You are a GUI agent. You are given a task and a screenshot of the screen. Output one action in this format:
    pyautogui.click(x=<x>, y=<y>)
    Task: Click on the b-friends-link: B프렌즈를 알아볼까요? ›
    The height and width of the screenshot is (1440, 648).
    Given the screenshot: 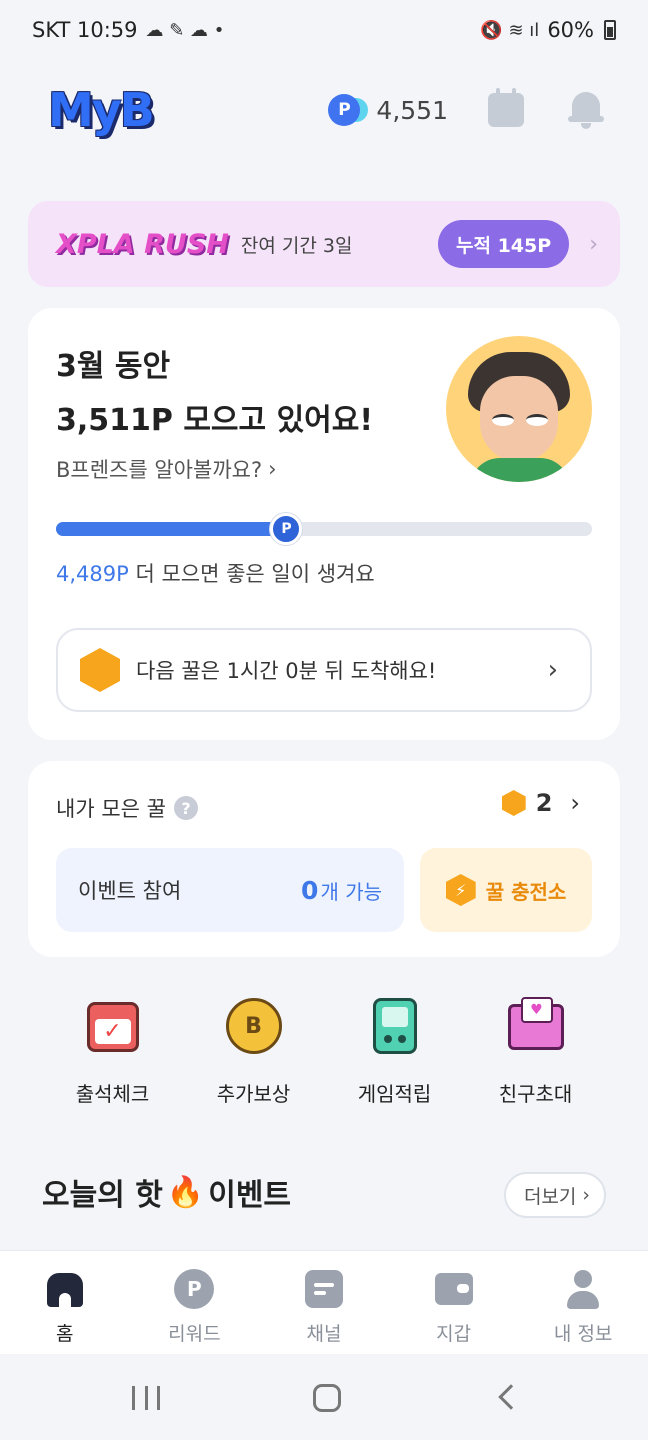 What is the action you would take?
    pyautogui.click(x=166, y=469)
    